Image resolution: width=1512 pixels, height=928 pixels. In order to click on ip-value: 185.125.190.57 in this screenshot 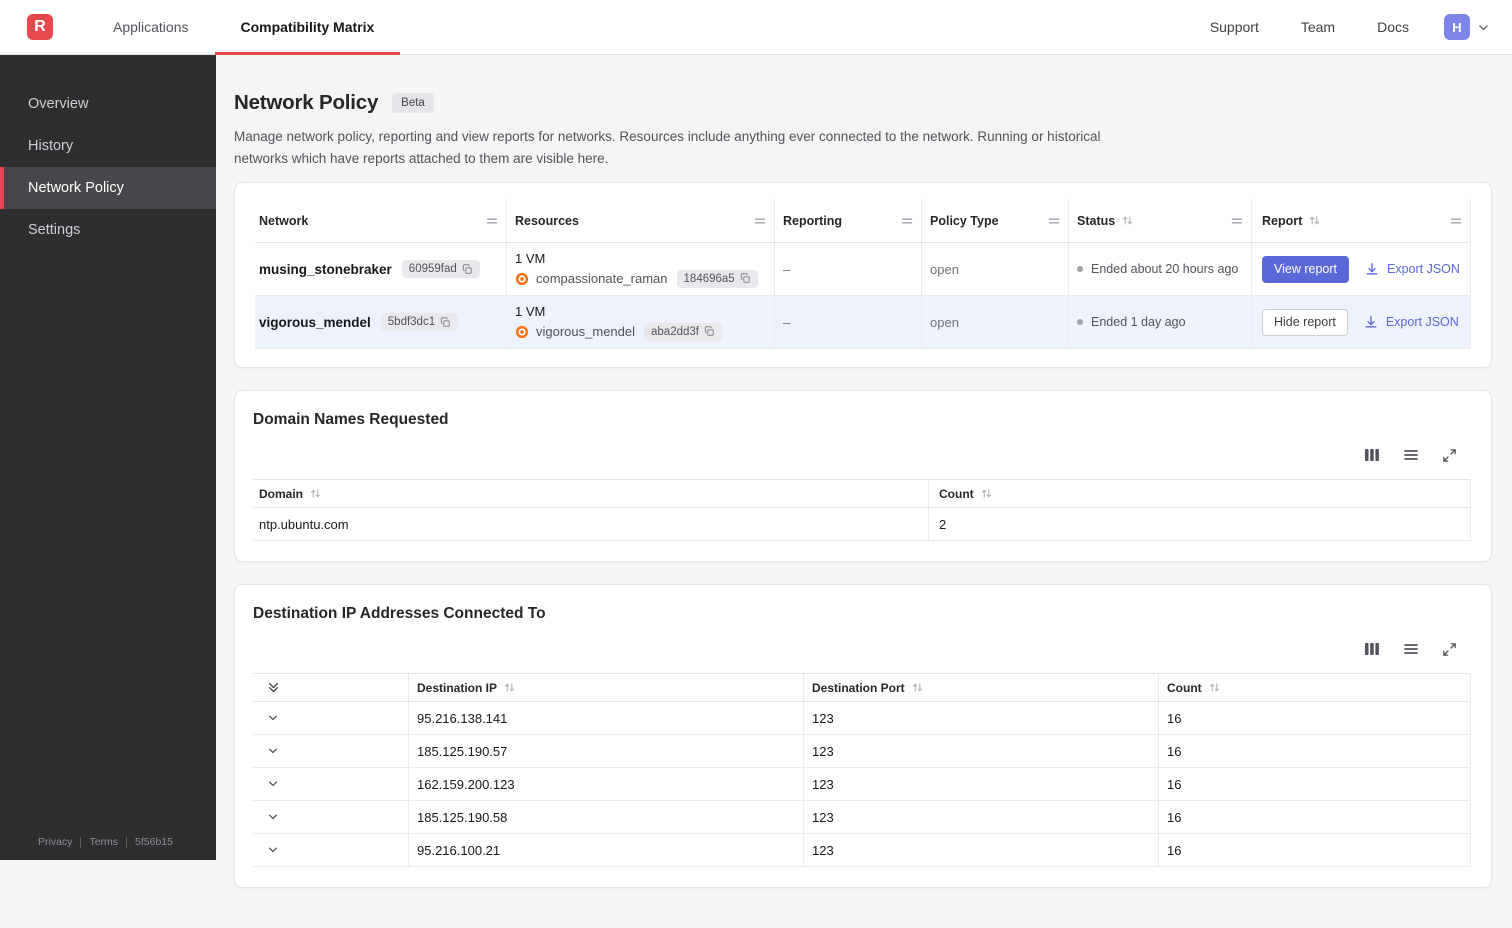, I will do `click(462, 751)`.